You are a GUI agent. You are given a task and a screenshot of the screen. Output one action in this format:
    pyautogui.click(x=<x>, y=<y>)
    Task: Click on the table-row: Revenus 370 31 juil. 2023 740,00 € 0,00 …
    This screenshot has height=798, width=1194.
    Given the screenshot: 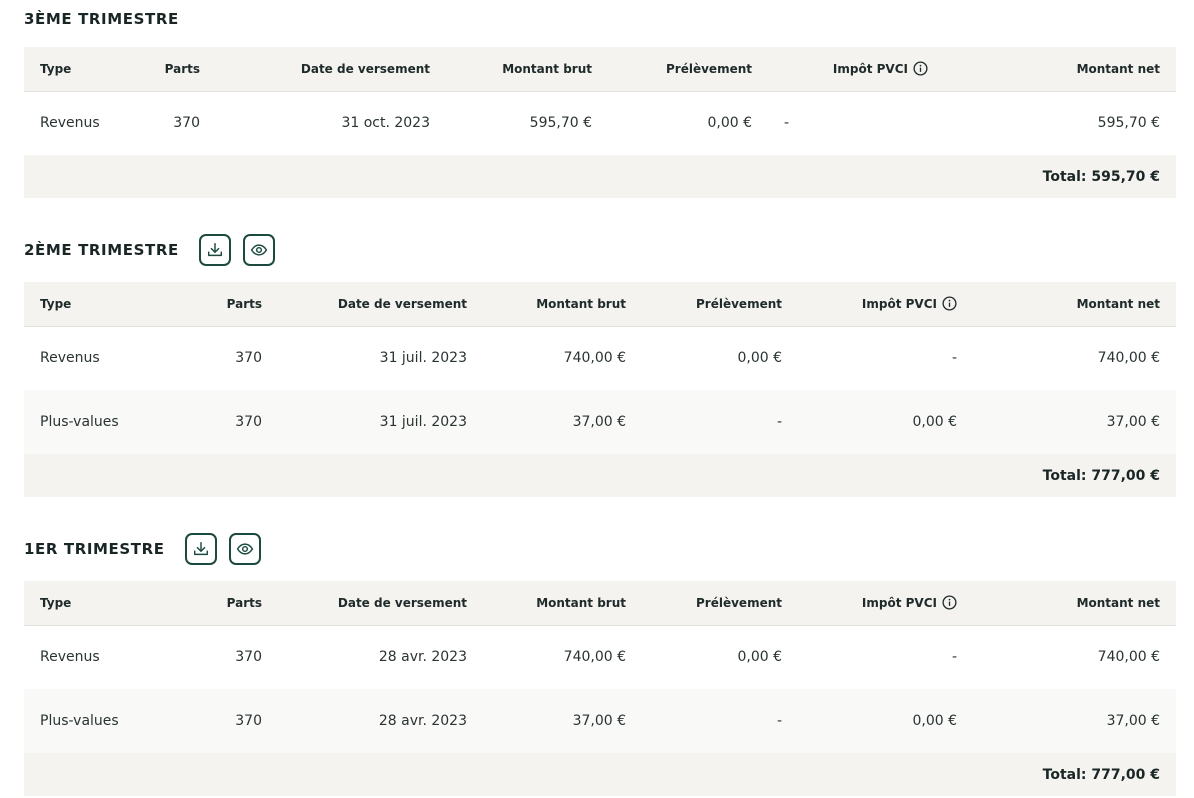 What is the action you would take?
    pyautogui.click(x=600, y=358)
    